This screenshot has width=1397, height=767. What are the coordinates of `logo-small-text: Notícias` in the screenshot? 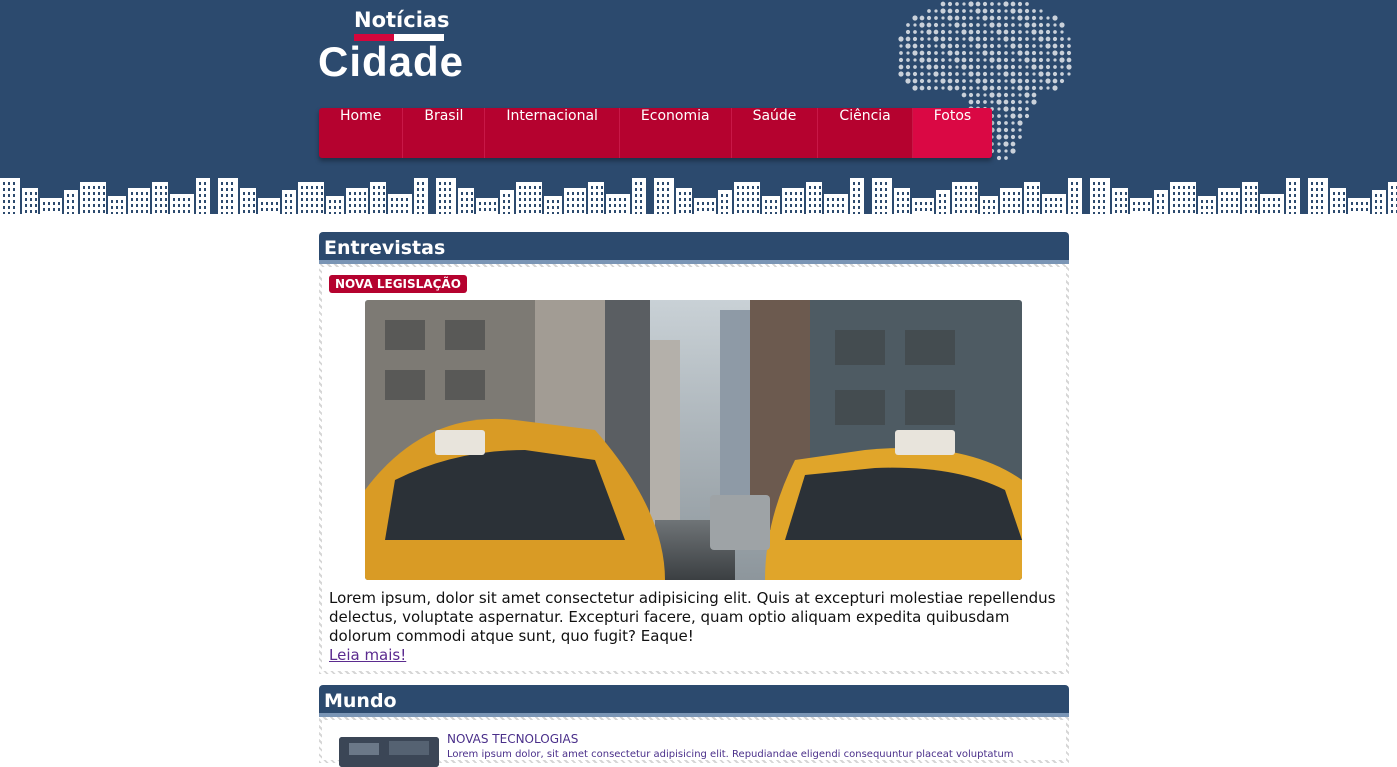 It's located at (402, 20).